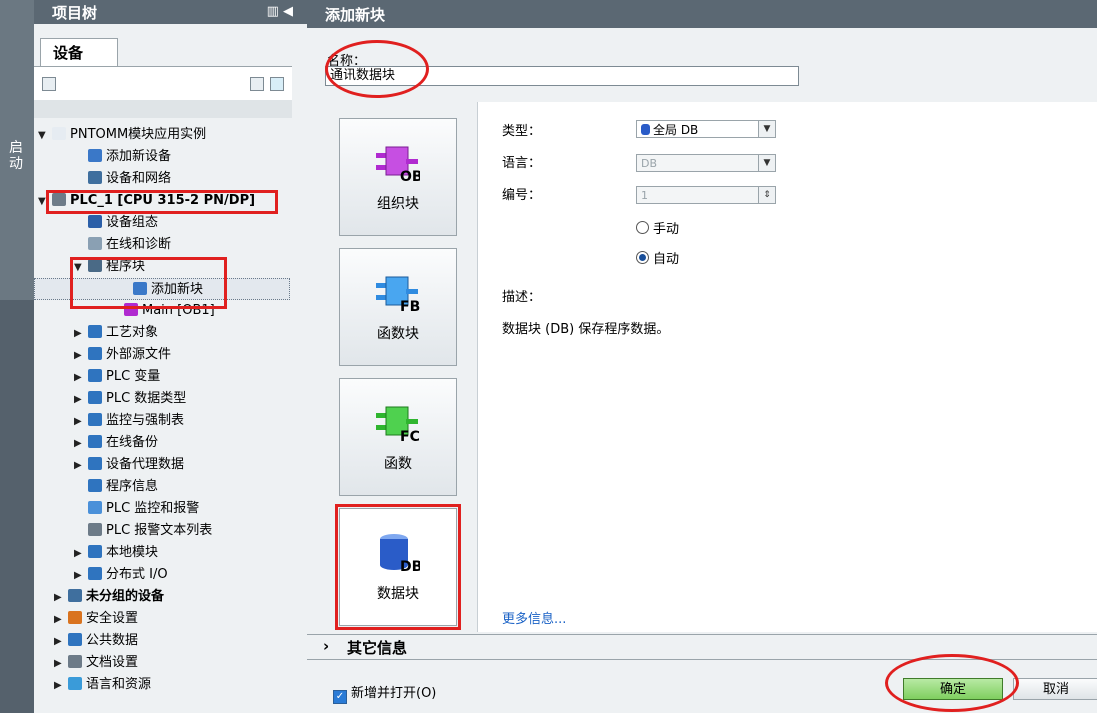 This screenshot has height=713, width=1097. What do you see at coordinates (139, 178) in the screenshot?
I see `tree-item-label: 设备和网络` at bounding box center [139, 178].